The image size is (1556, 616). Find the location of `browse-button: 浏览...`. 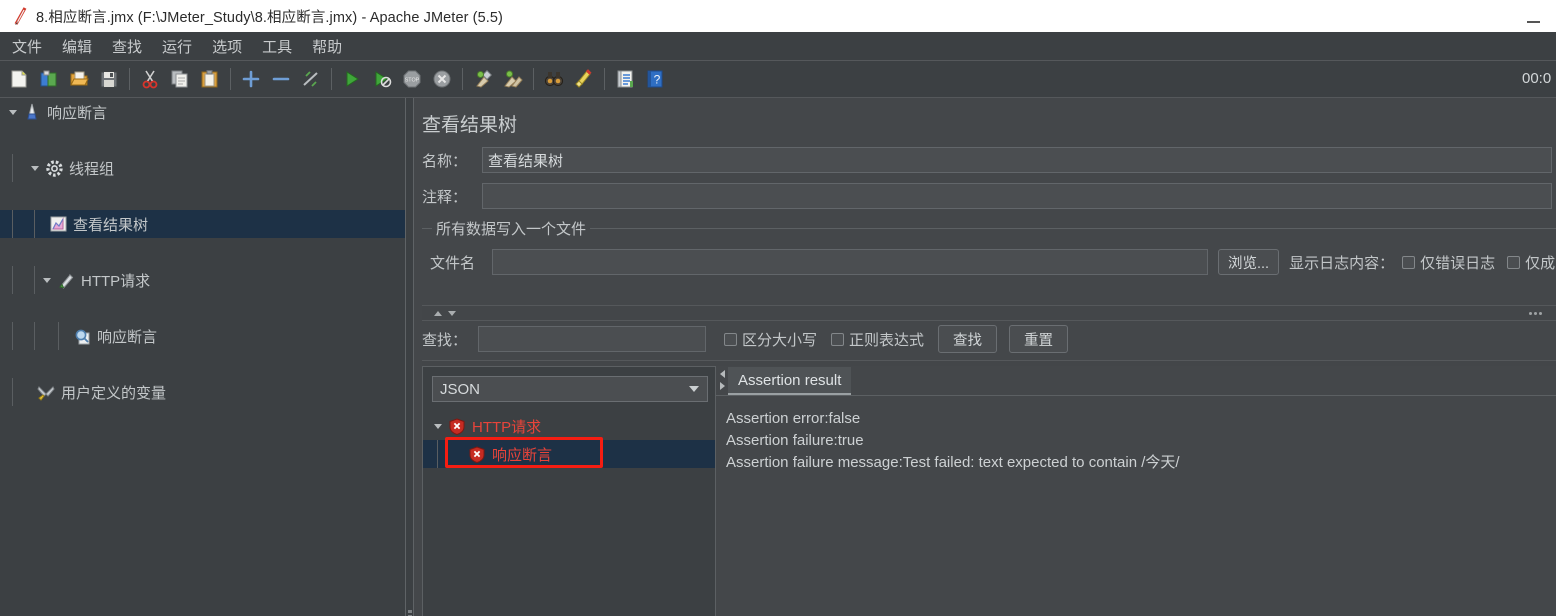

browse-button: 浏览... is located at coordinates (1249, 262).